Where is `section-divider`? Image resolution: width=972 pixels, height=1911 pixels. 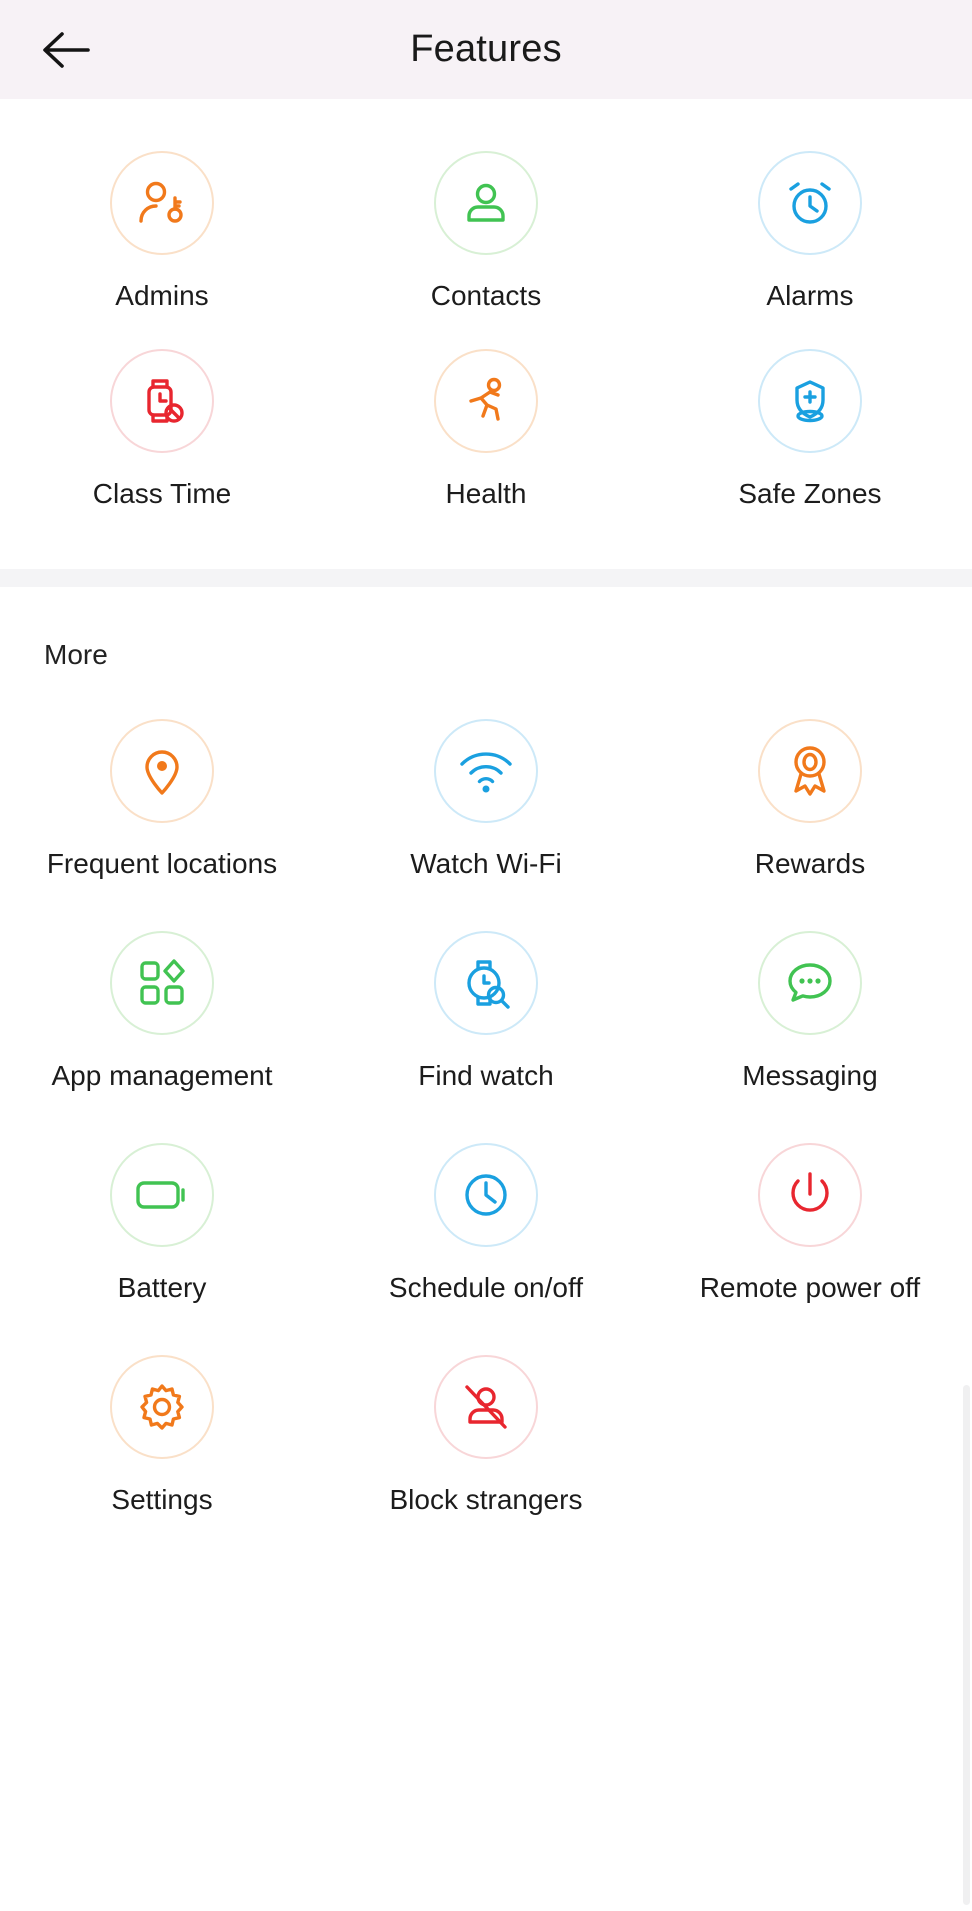
section-divider is located at coordinates (486, 578).